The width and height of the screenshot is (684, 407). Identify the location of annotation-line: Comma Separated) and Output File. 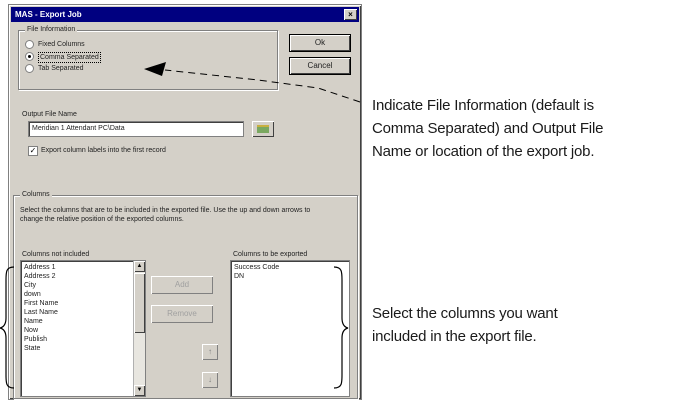
(488, 128).